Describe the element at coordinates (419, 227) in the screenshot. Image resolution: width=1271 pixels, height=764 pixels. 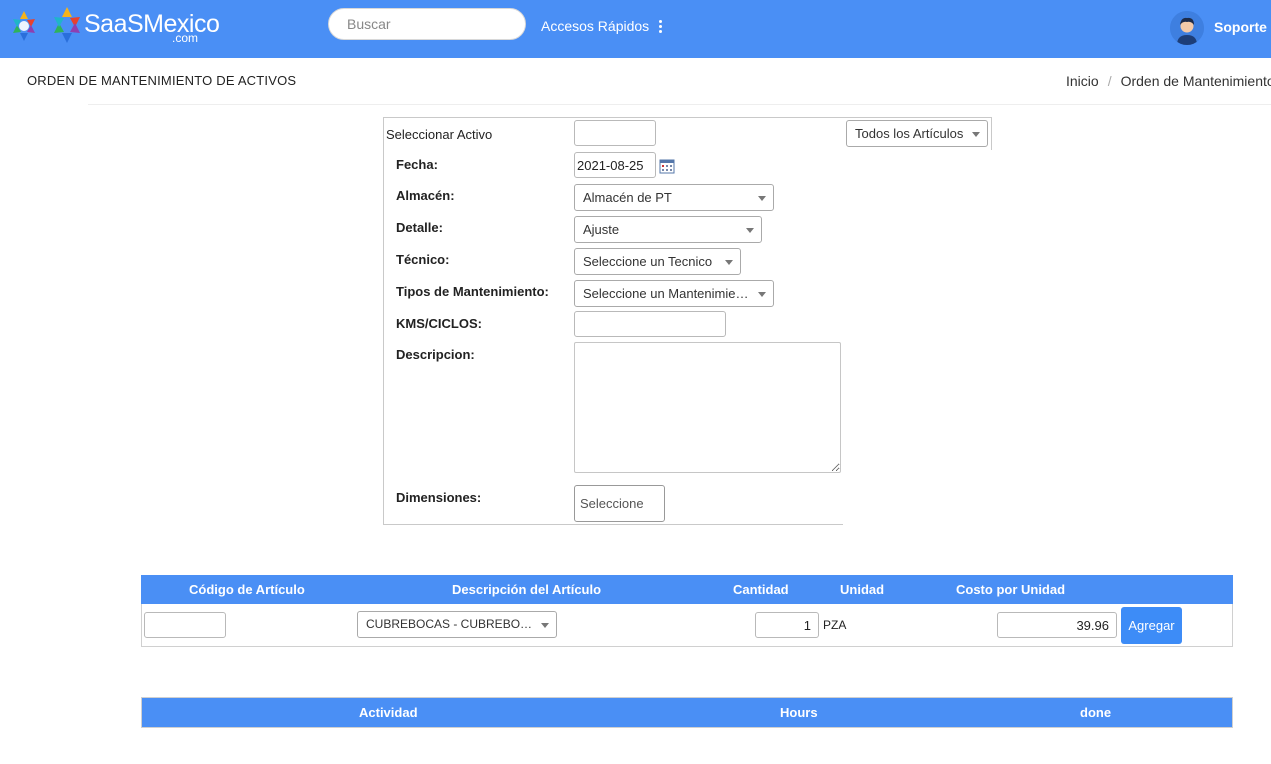
I see `detail-label: Detalle:` at that location.